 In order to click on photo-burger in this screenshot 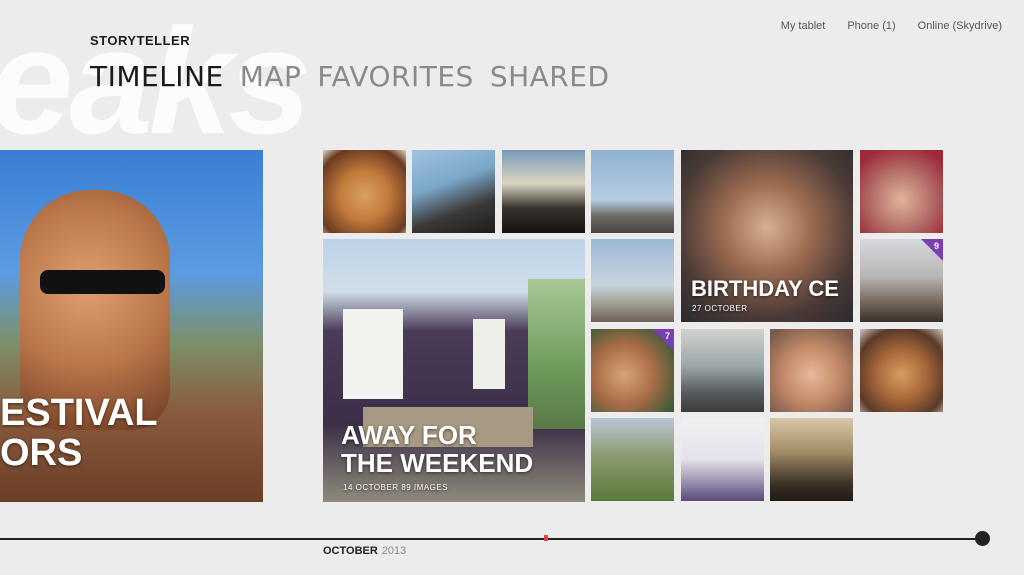, I will do `click(901, 370)`.